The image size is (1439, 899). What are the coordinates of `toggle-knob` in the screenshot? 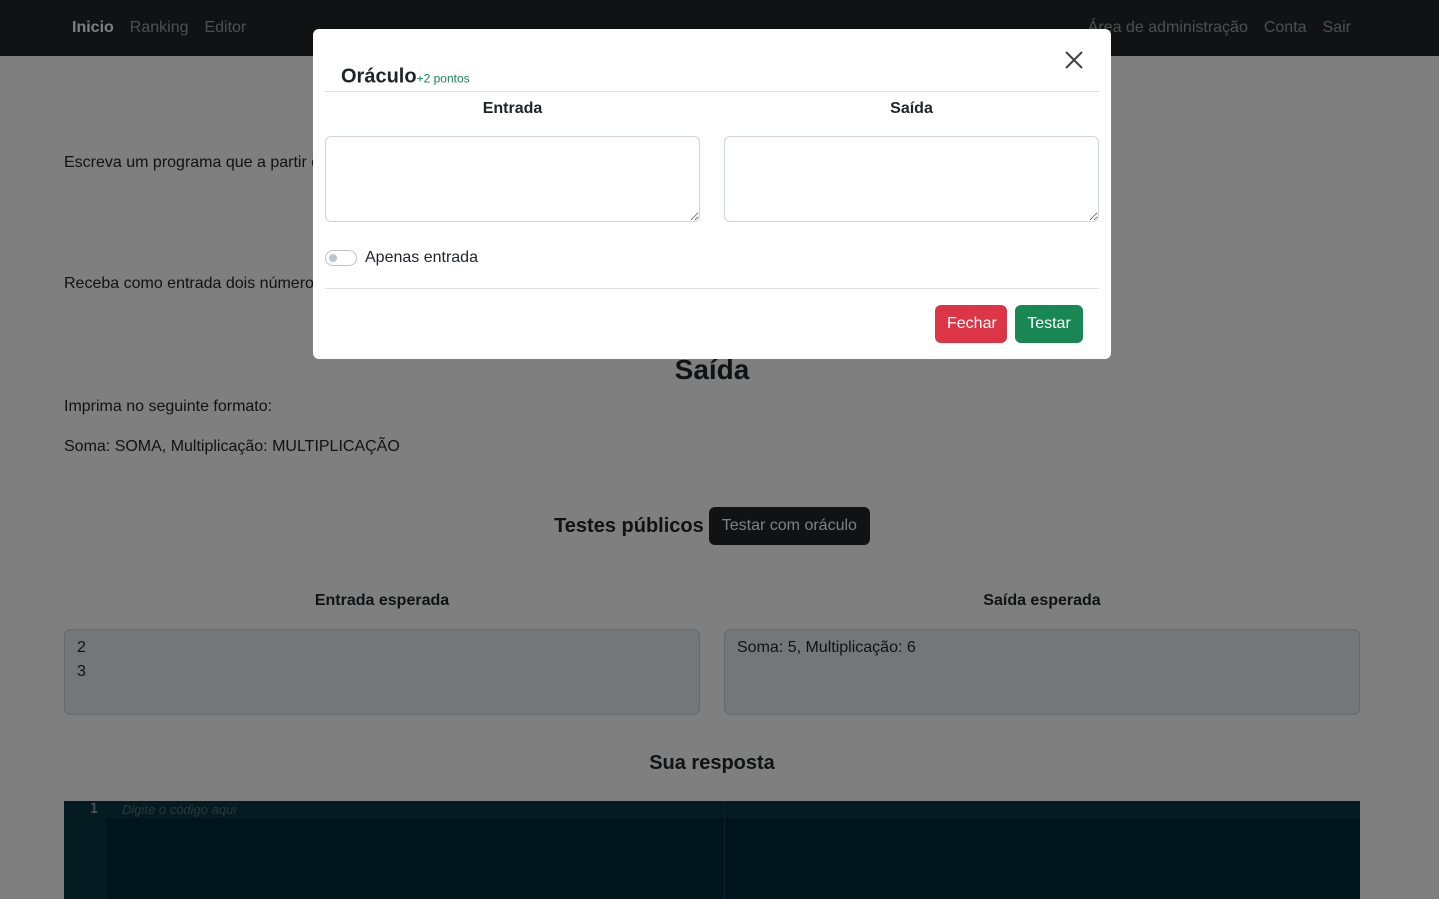 It's located at (333, 258).